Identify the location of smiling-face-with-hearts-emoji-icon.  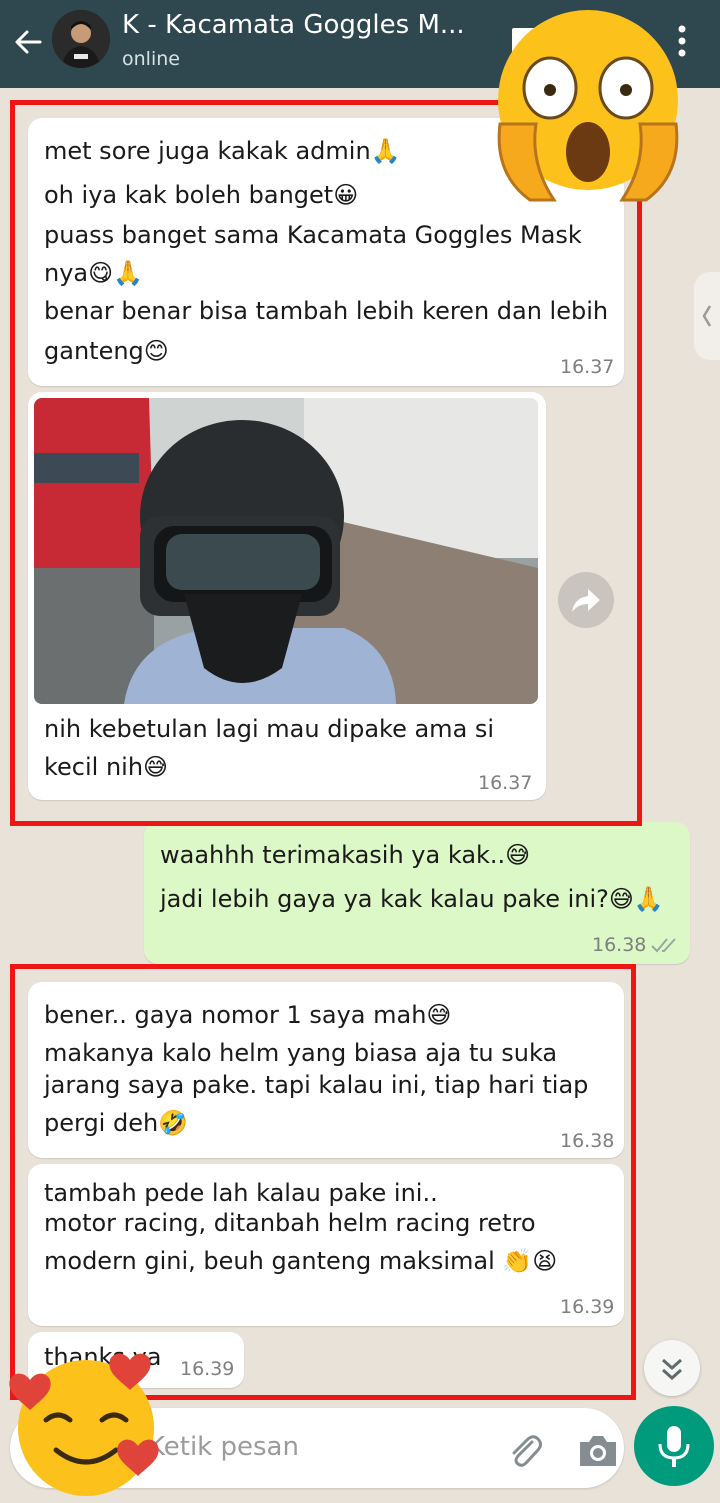
(84, 1424).